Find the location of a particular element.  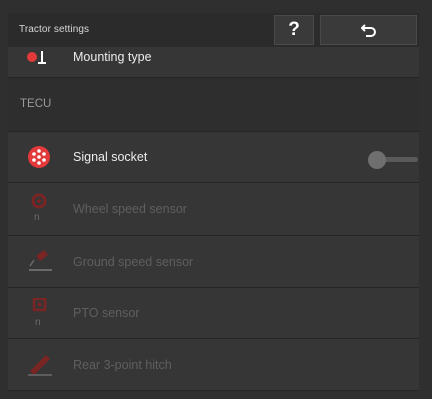

list-item-label: Rear 3-point hitch is located at coordinates (122, 365).